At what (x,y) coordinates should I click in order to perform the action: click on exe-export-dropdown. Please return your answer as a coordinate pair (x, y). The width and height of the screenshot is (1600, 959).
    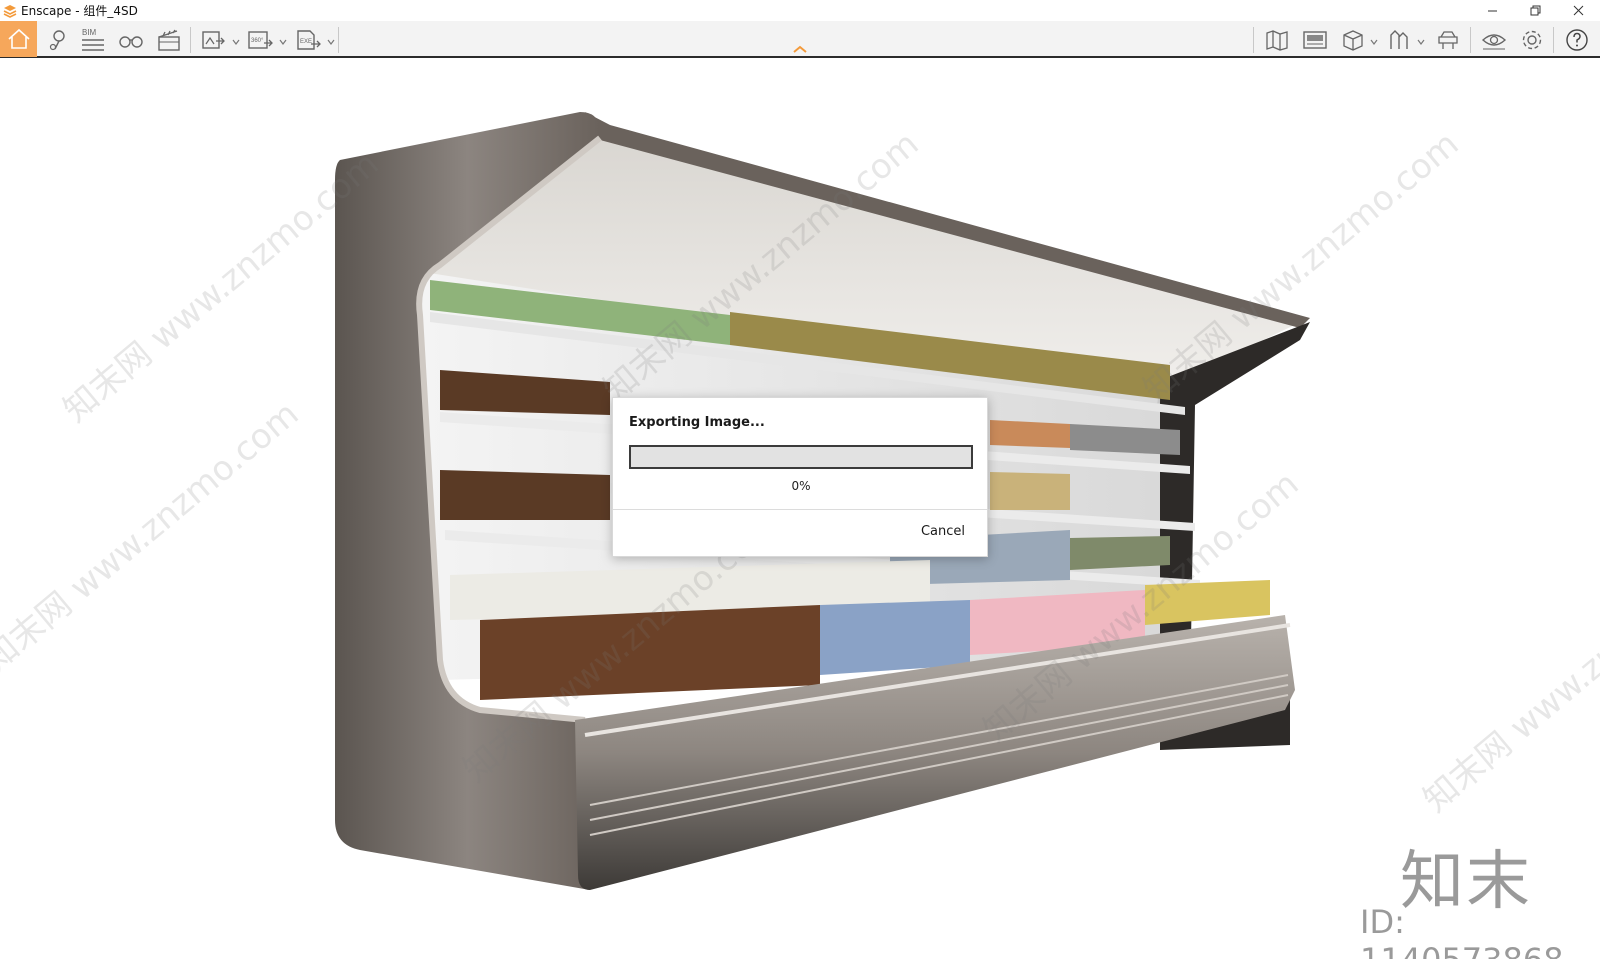
    Looking at the image, I should click on (331, 39).